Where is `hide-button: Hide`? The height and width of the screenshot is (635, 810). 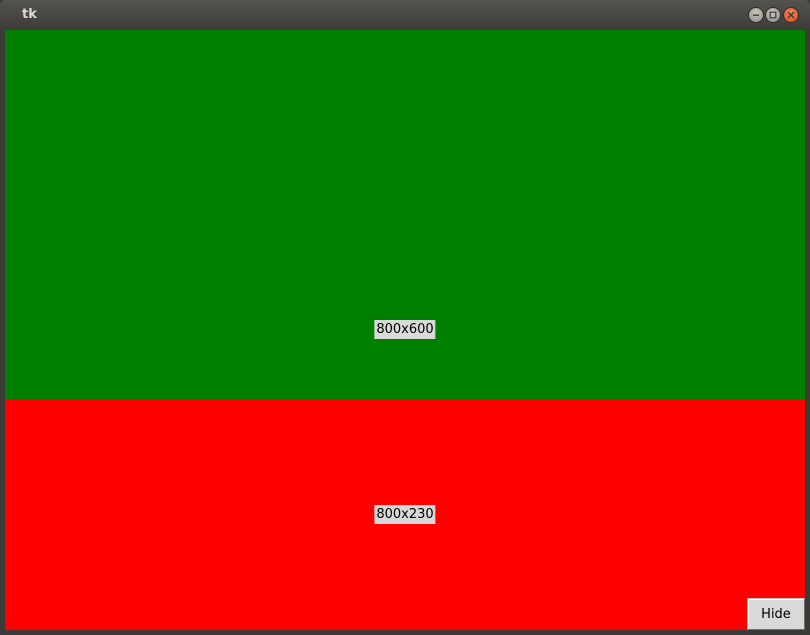 hide-button: Hide is located at coordinates (776, 614).